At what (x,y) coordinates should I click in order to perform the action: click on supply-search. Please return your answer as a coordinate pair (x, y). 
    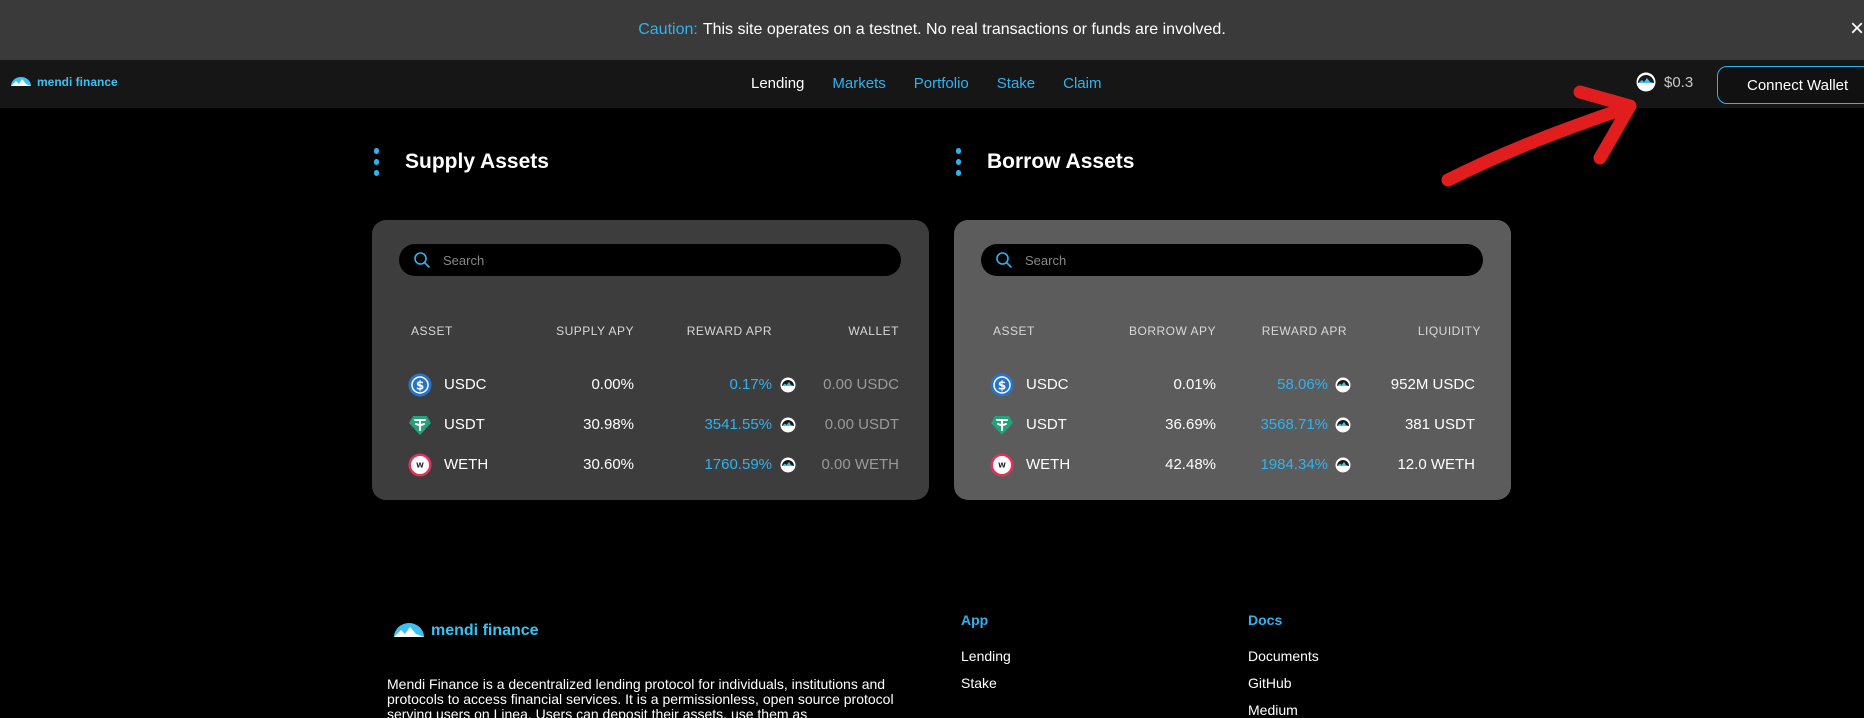
    Looking at the image, I should click on (650, 260).